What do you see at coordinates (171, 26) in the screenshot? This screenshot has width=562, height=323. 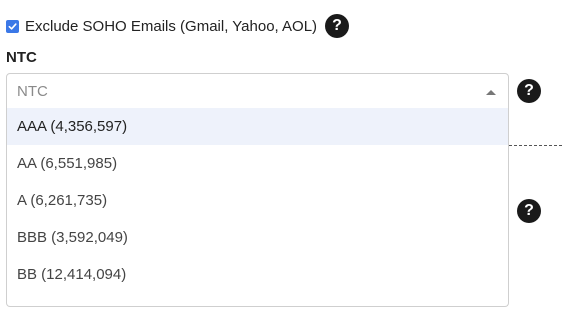 I see `exclude-soho-label: Exclude SOHO Emails (Gmail, Yahoo, AOL)` at bounding box center [171, 26].